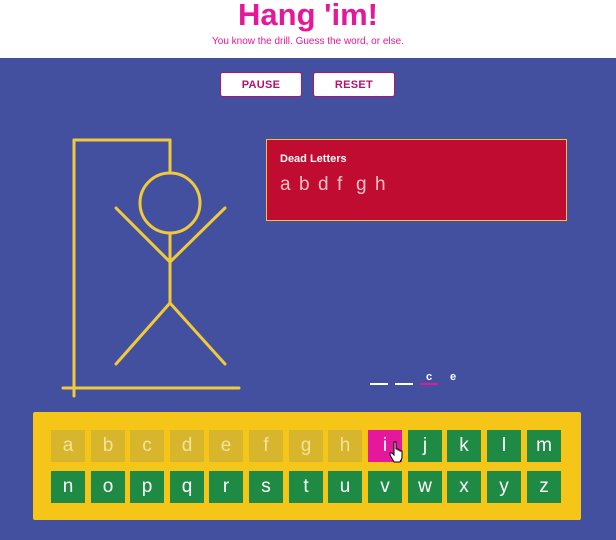  I want to click on key-x: x, so click(464, 487).